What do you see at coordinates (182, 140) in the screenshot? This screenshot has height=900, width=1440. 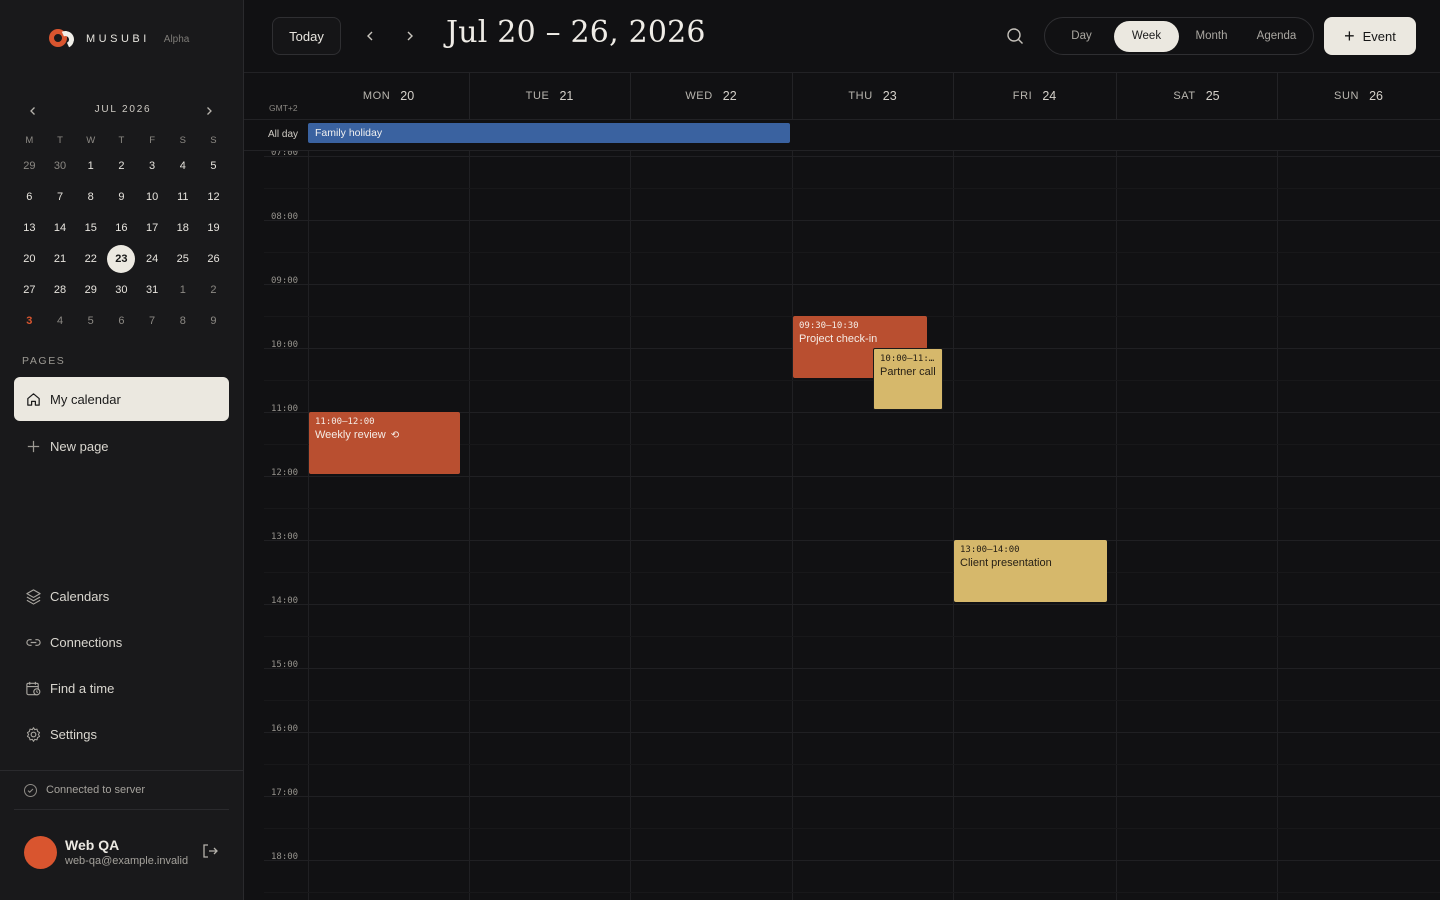 I see `mini-weekday: S` at bounding box center [182, 140].